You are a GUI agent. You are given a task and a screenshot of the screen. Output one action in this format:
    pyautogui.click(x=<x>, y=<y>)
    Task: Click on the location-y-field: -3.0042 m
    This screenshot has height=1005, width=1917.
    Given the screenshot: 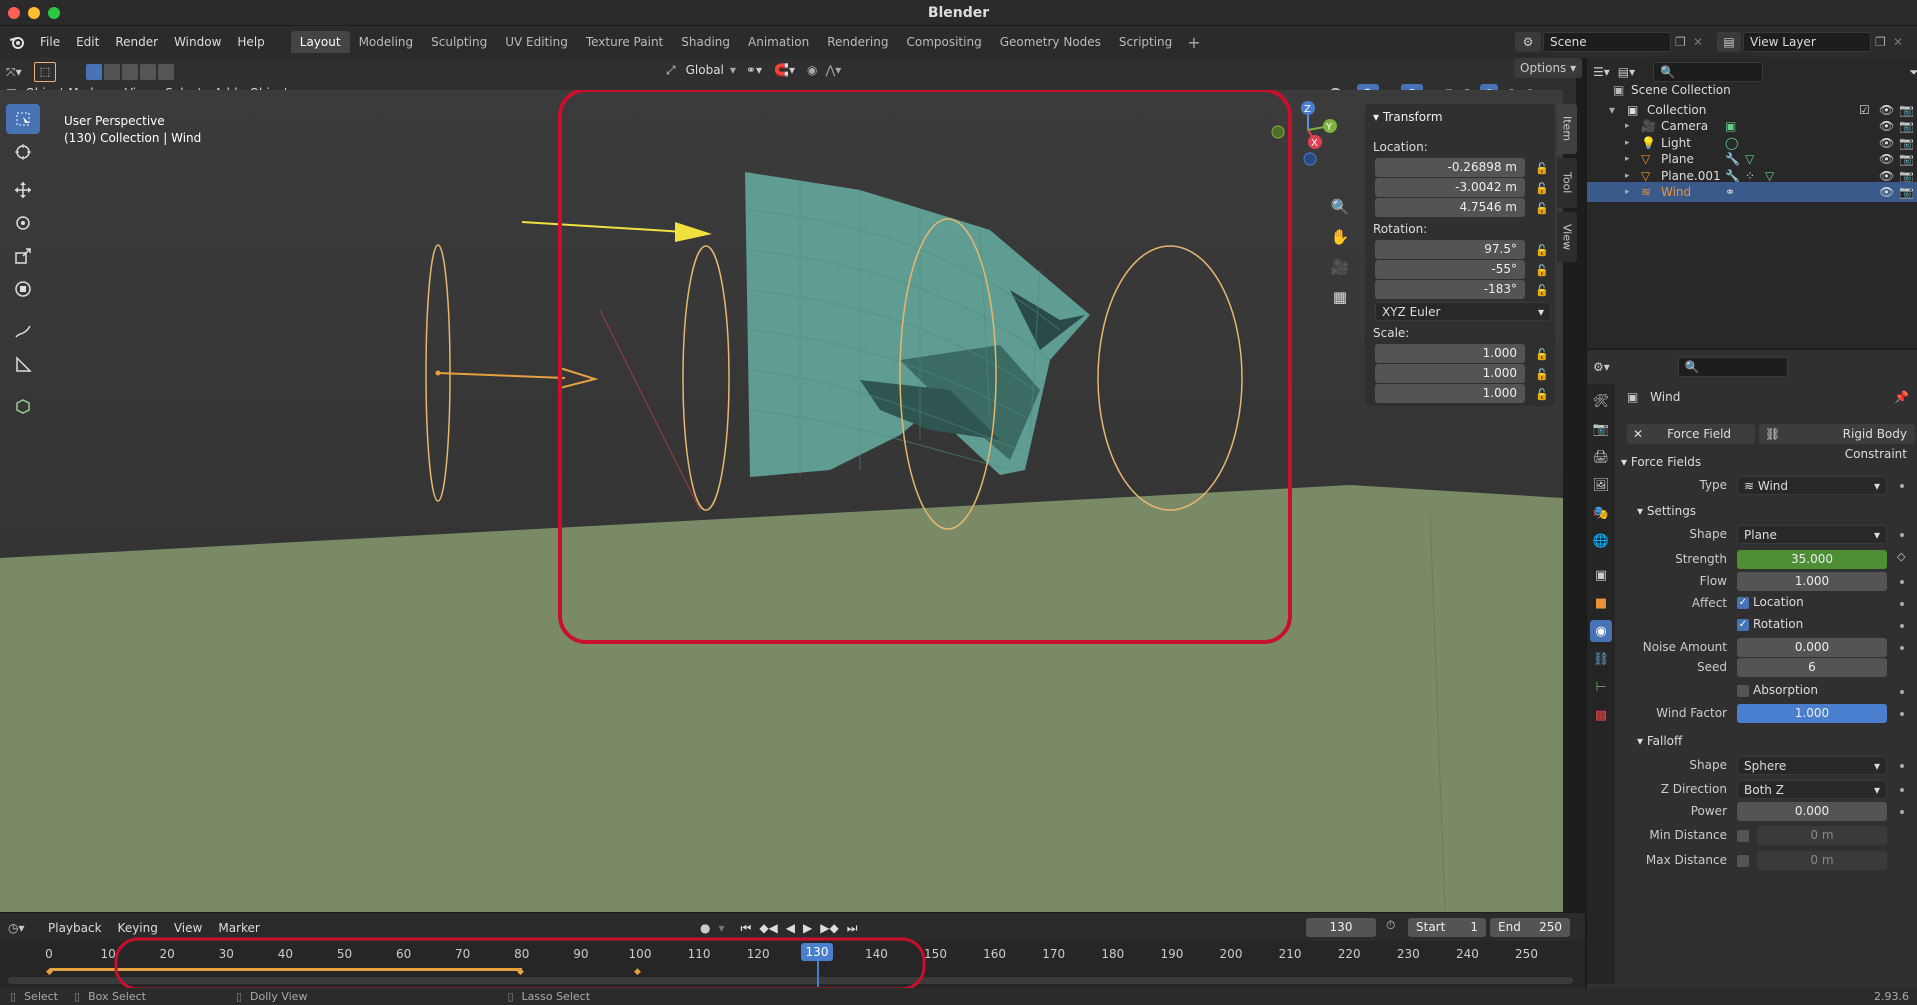 What is the action you would take?
    pyautogui.click(x=1450, y=187)
    